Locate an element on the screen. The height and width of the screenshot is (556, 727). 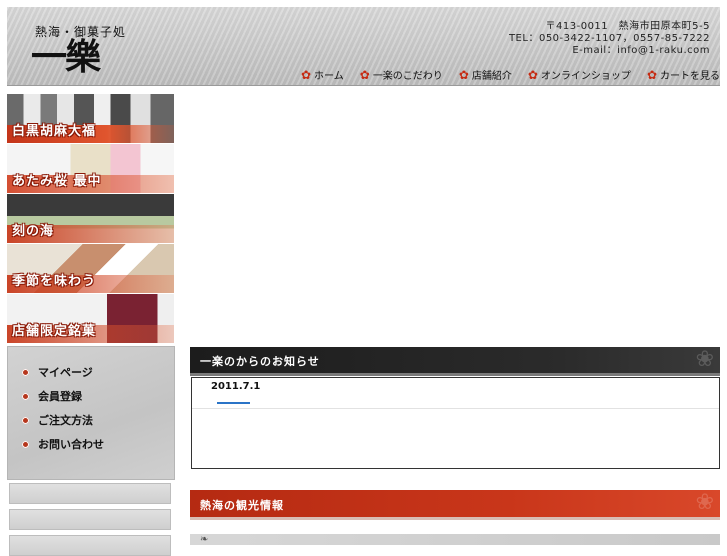
menu-order-guide: ご注文方法 is located at coordinates (57, 420).